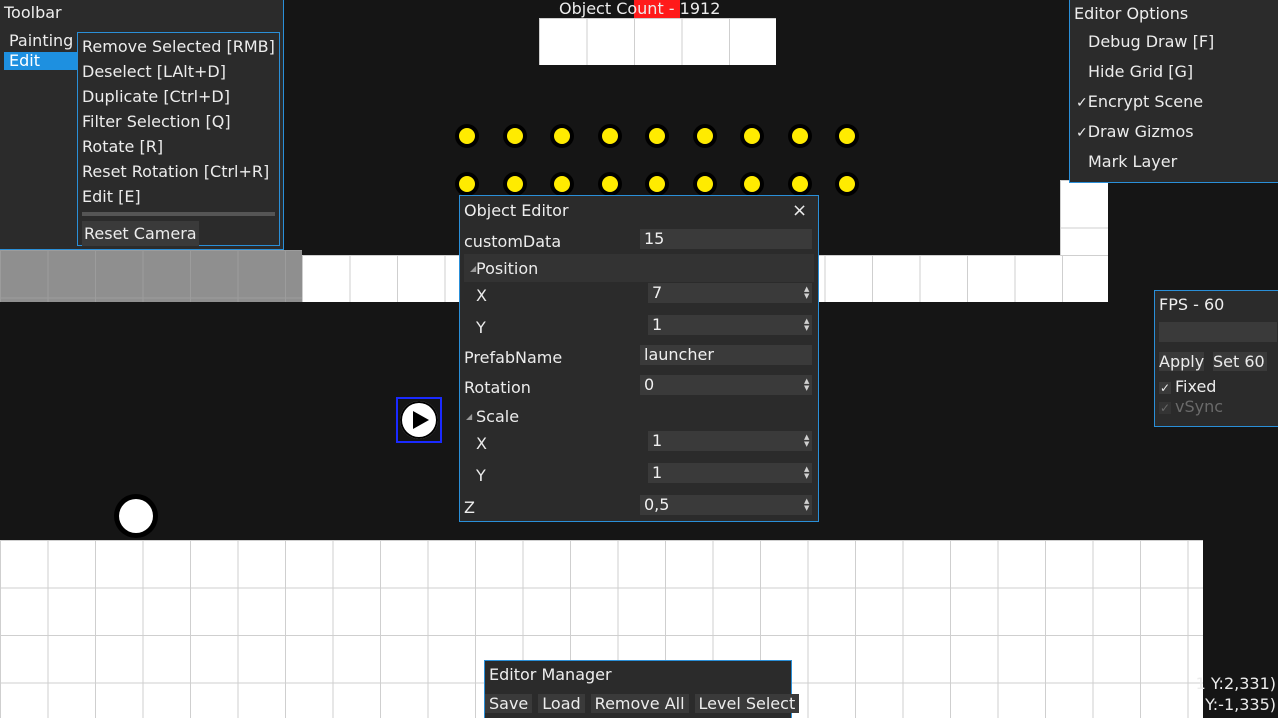 This screenshot has width=1278, height=718. What do you see at coordinates (700, 9) in the screenshot?
I see `object-count-value: 1912` at bounding box center [700, 9].